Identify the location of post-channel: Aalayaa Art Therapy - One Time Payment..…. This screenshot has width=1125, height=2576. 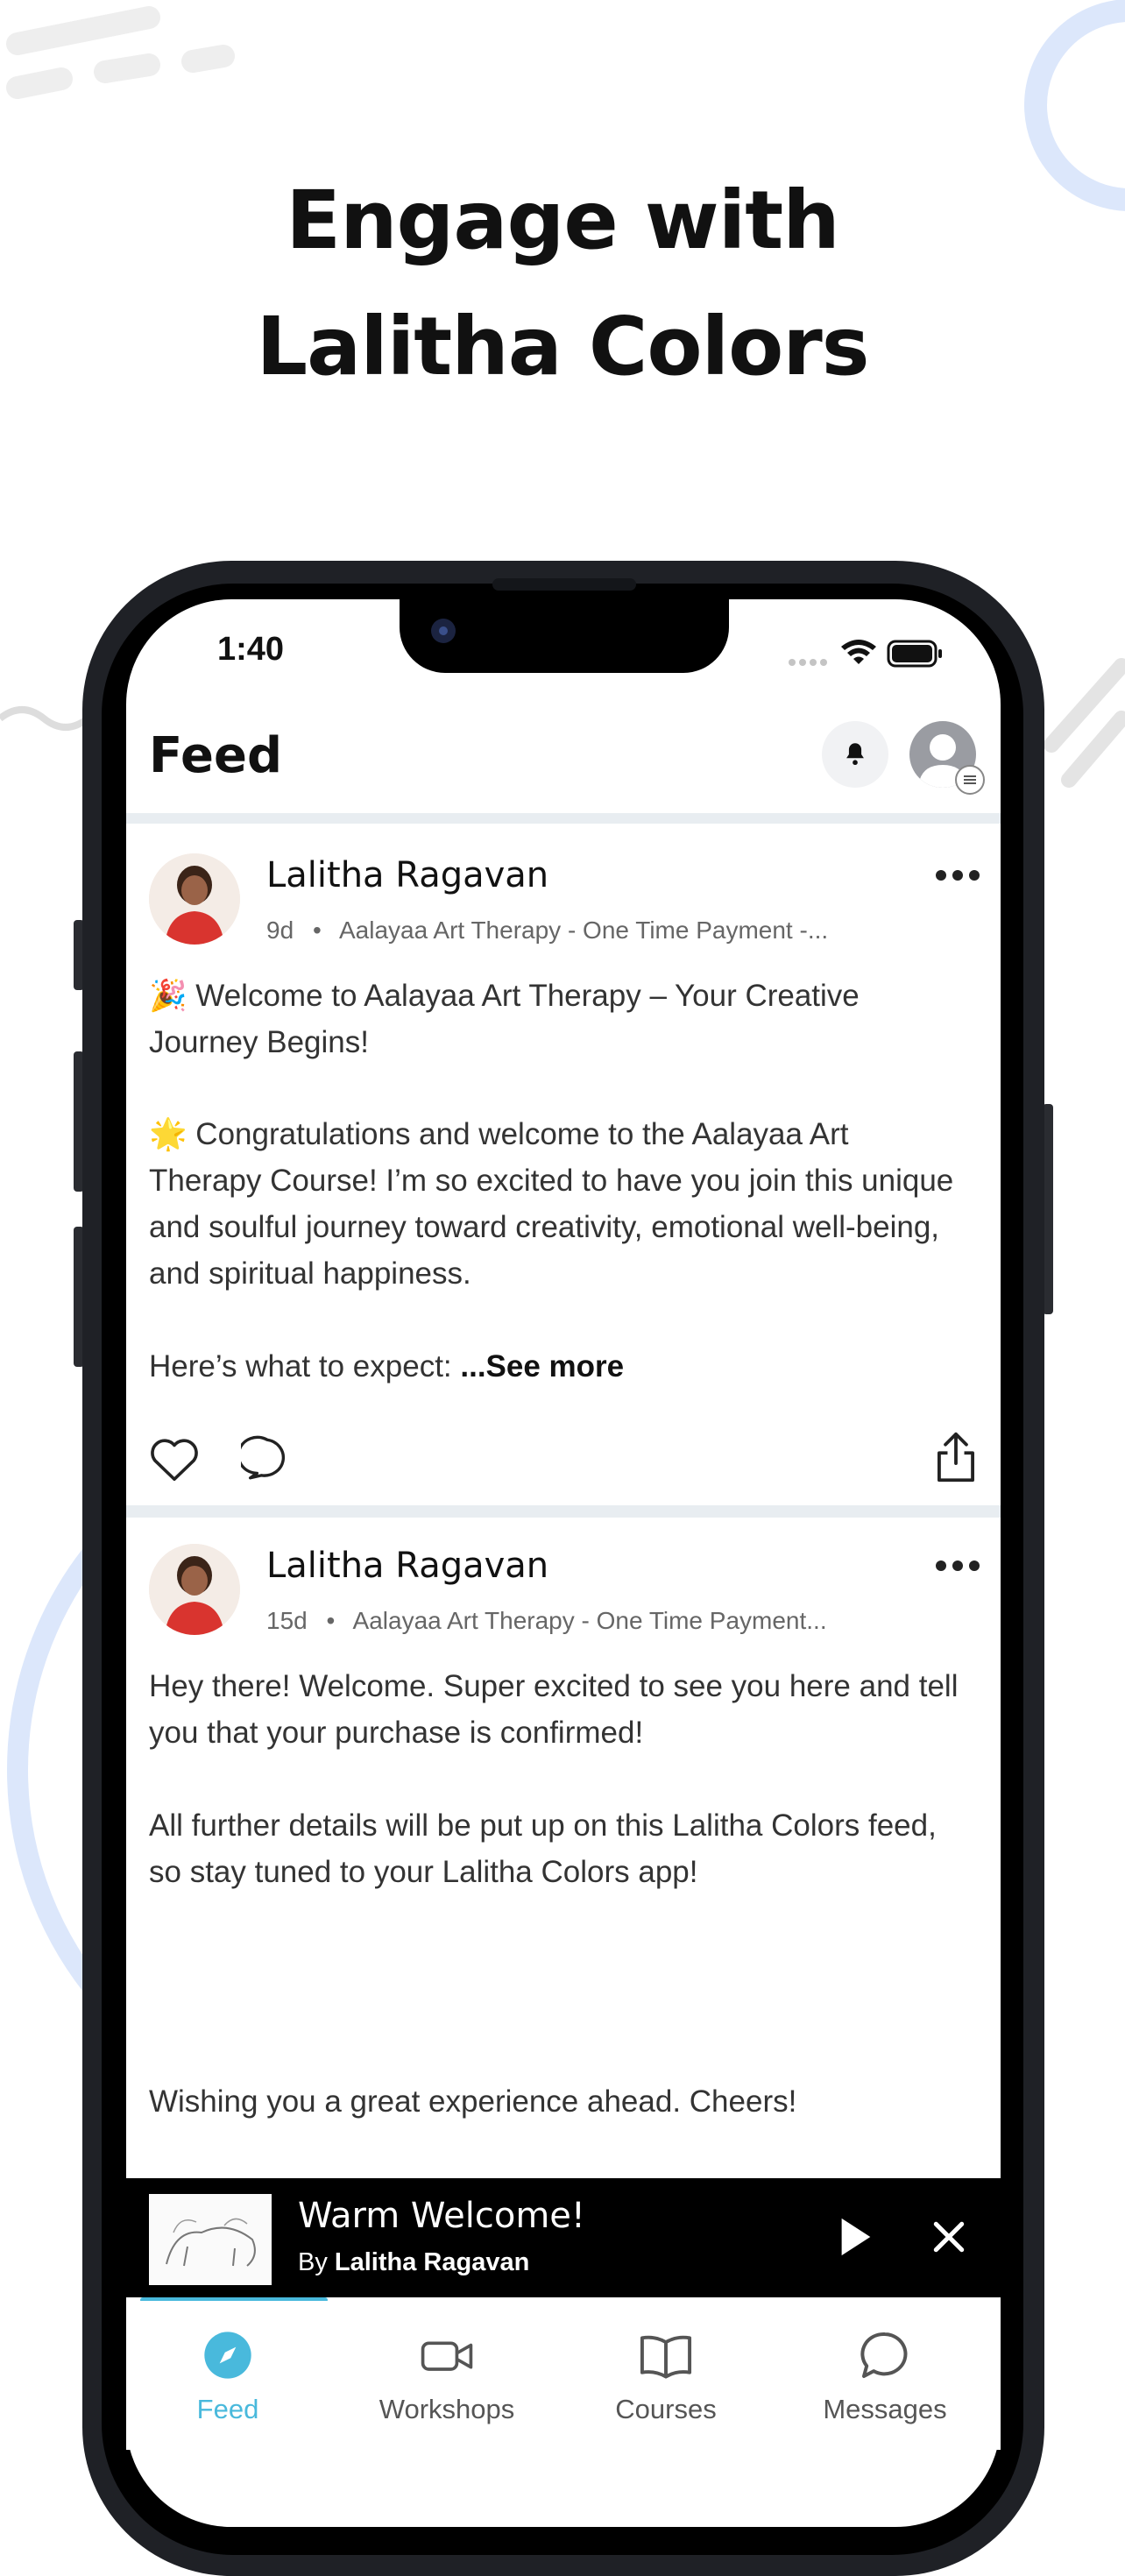
(590, 1620).